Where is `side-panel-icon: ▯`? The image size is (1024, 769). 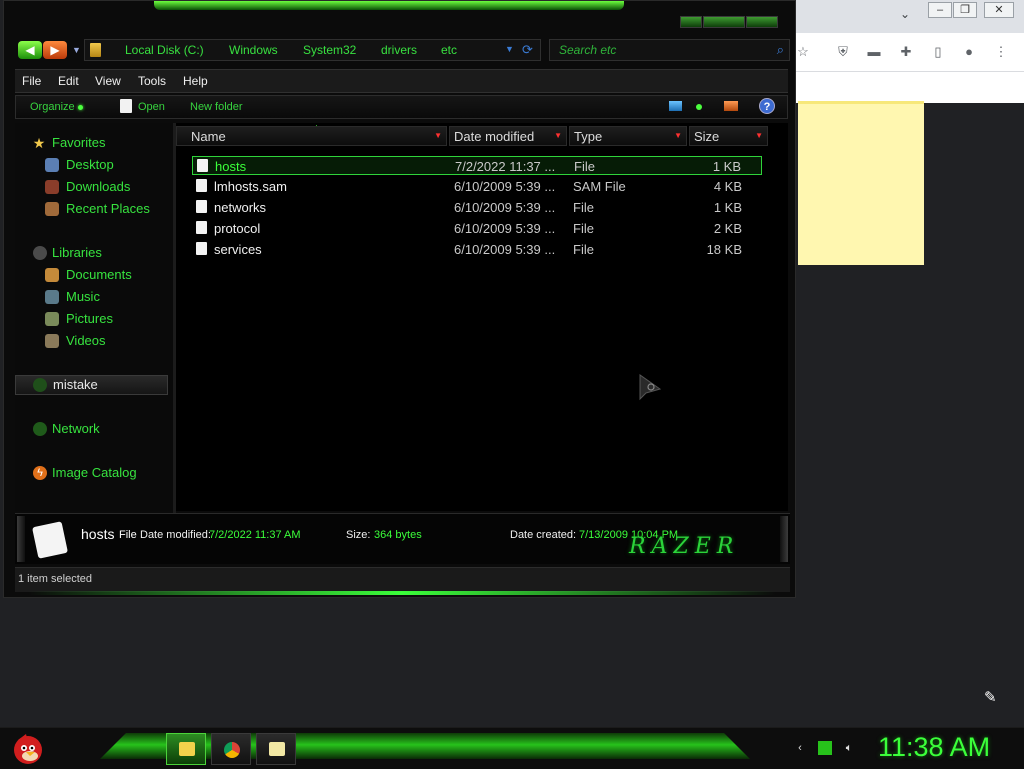
side-panel-icon: ▯ is located at coordinates (938, 52).